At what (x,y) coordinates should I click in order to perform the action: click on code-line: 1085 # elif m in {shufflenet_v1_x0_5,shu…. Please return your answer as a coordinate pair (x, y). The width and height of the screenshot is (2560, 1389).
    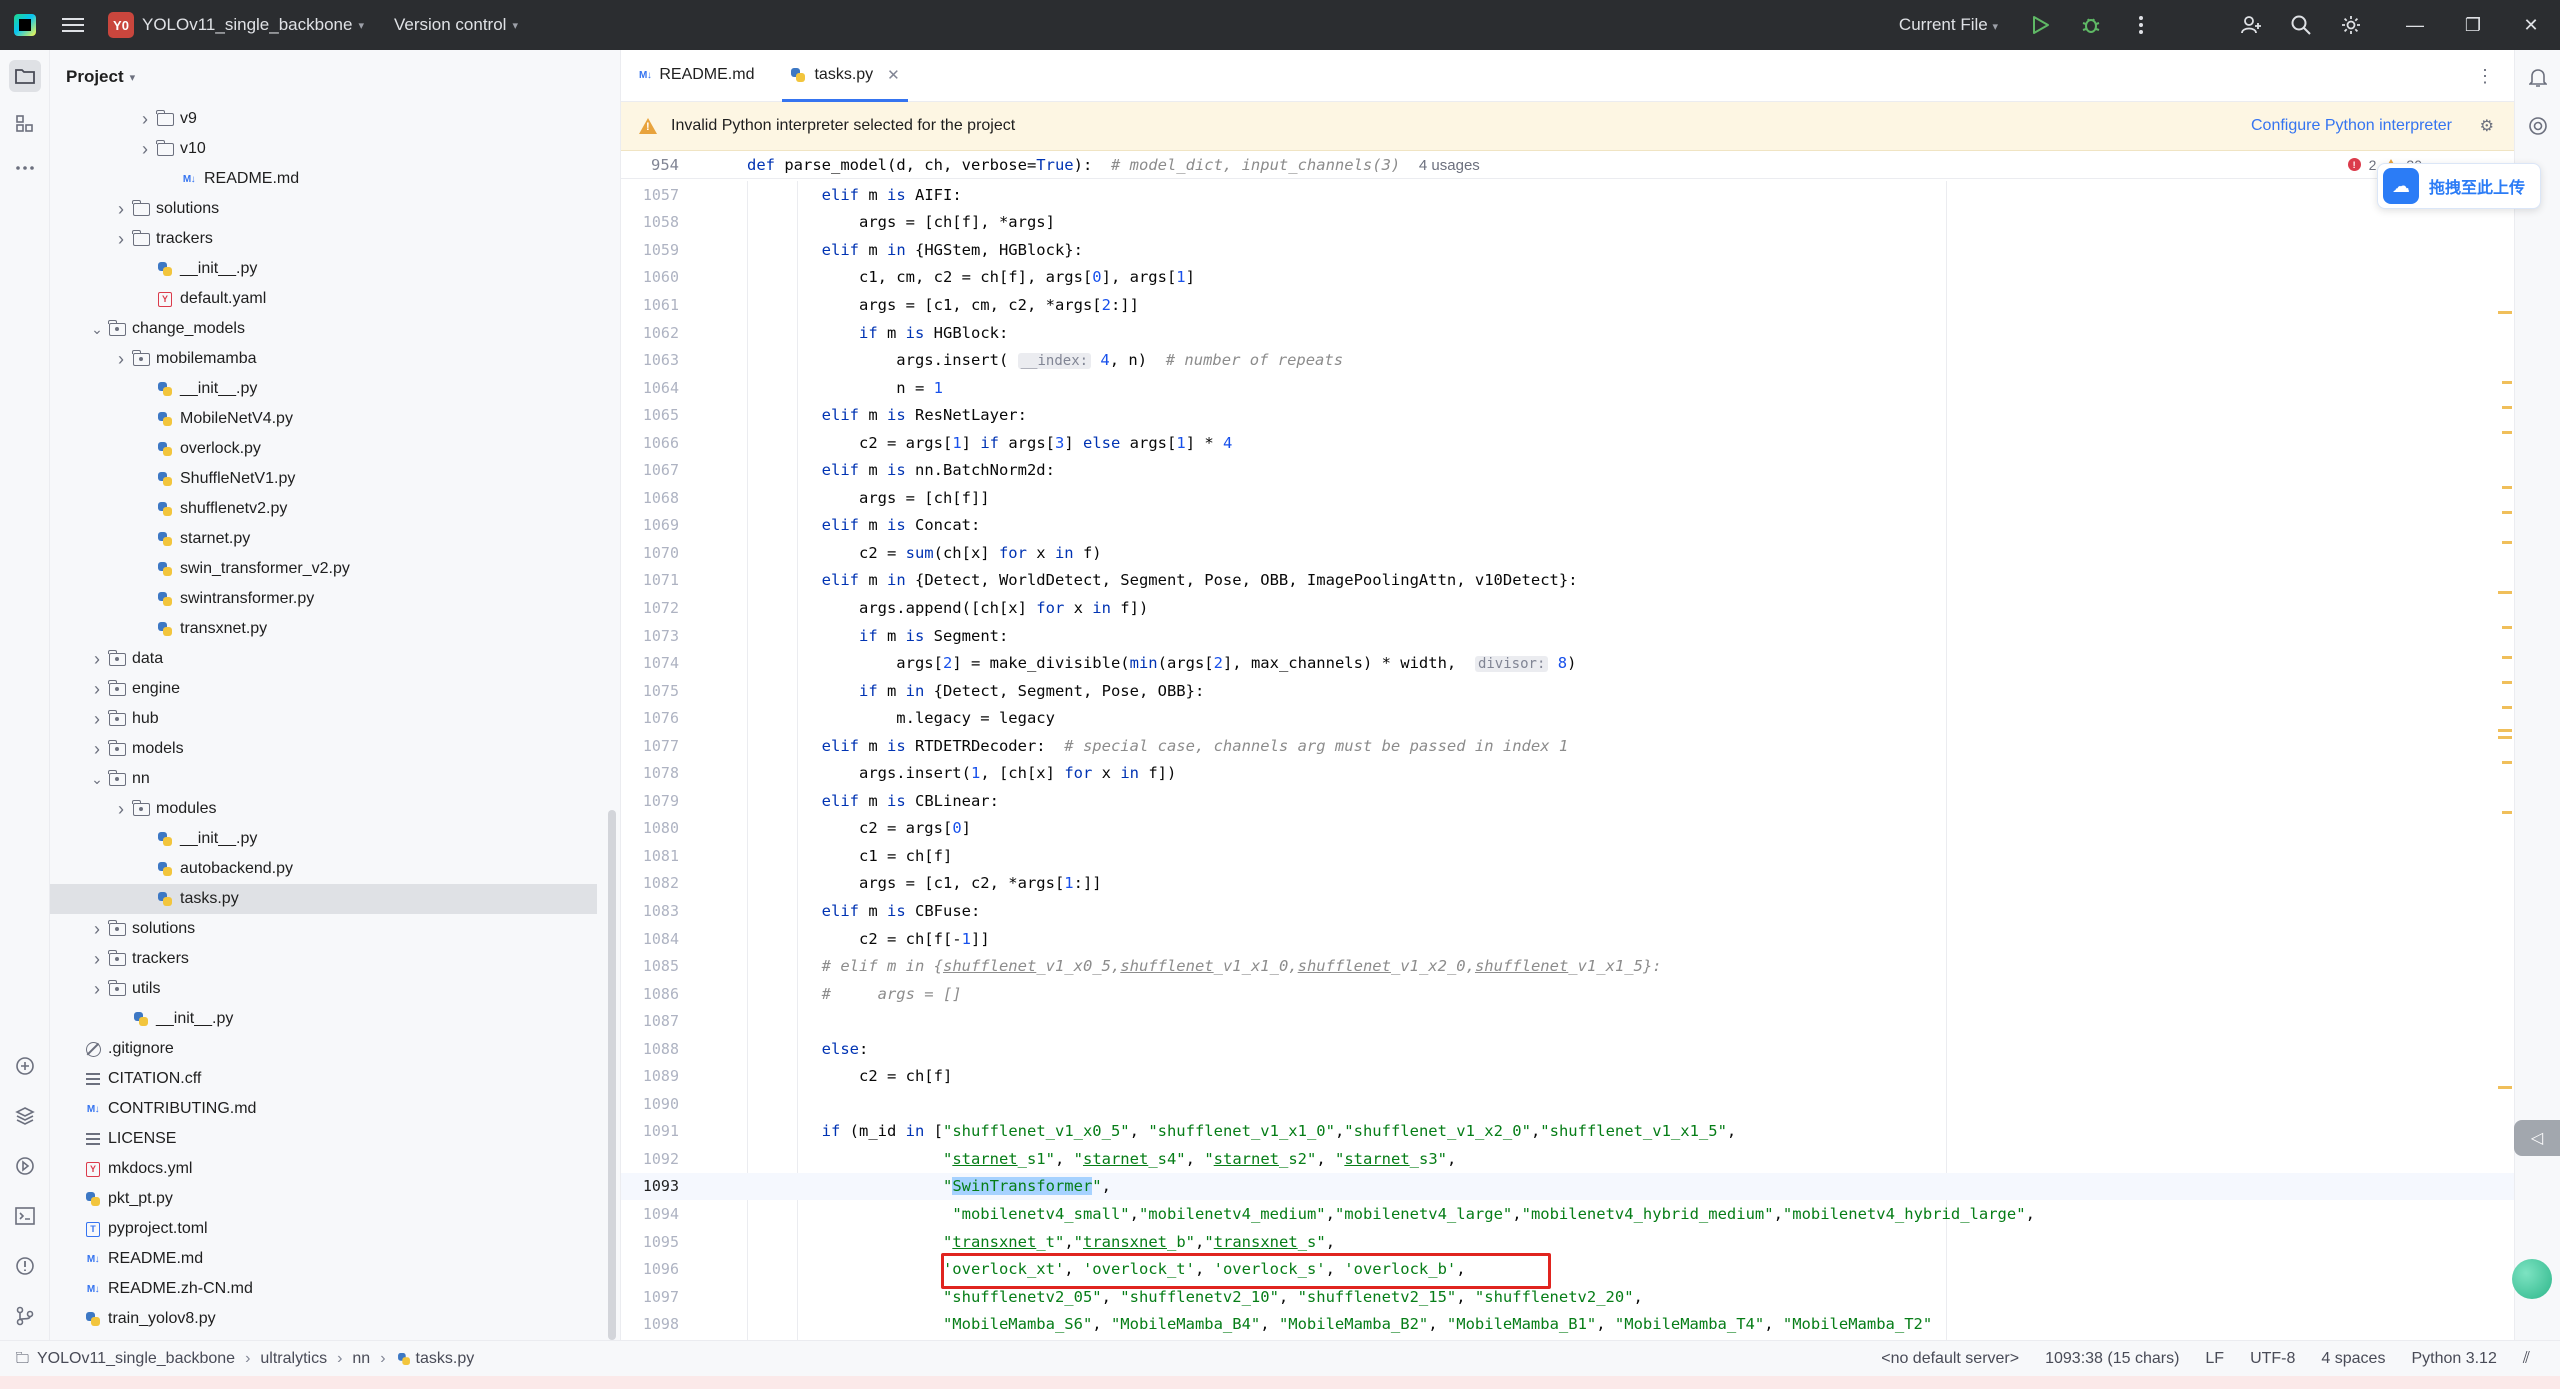
    Looking at the image, I should click on (1567, 966).